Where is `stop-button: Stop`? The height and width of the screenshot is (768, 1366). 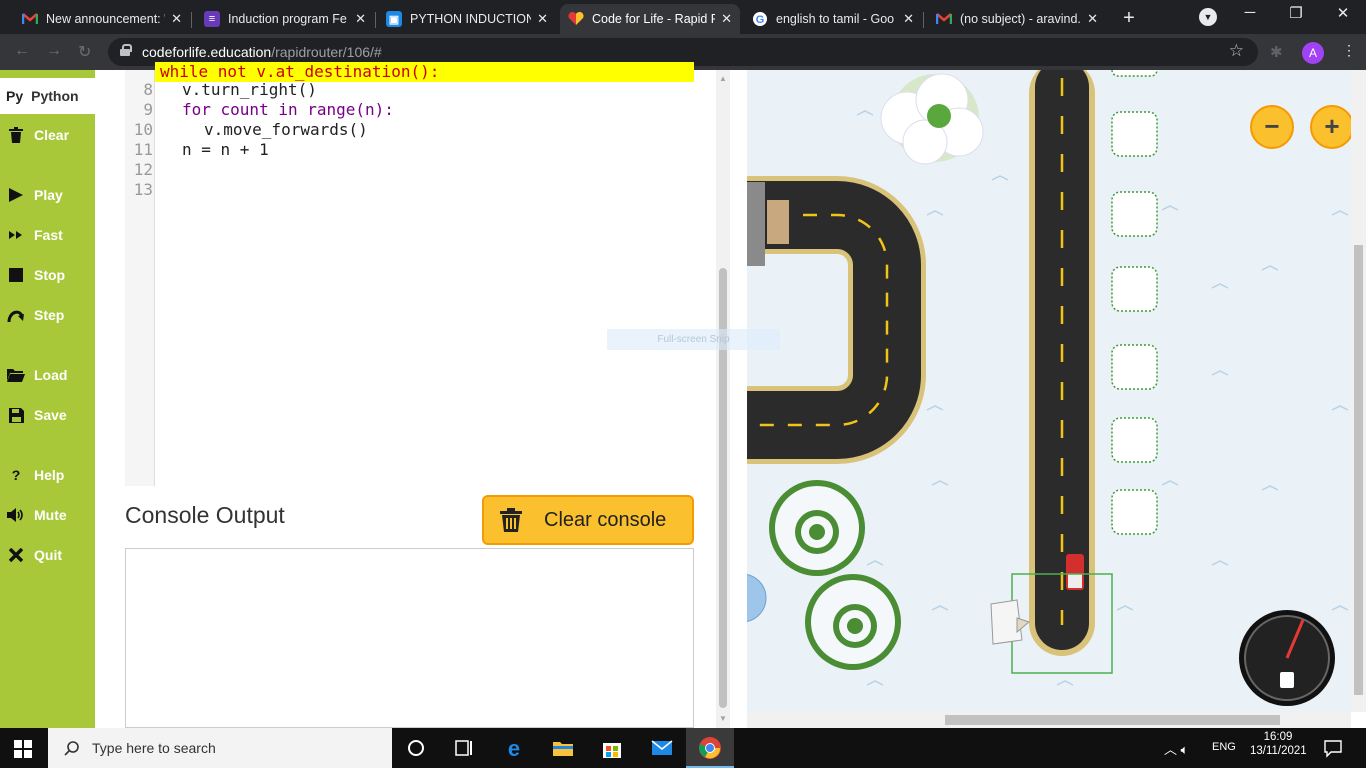 stop-button: Stop is located at coordinates (35, 275).